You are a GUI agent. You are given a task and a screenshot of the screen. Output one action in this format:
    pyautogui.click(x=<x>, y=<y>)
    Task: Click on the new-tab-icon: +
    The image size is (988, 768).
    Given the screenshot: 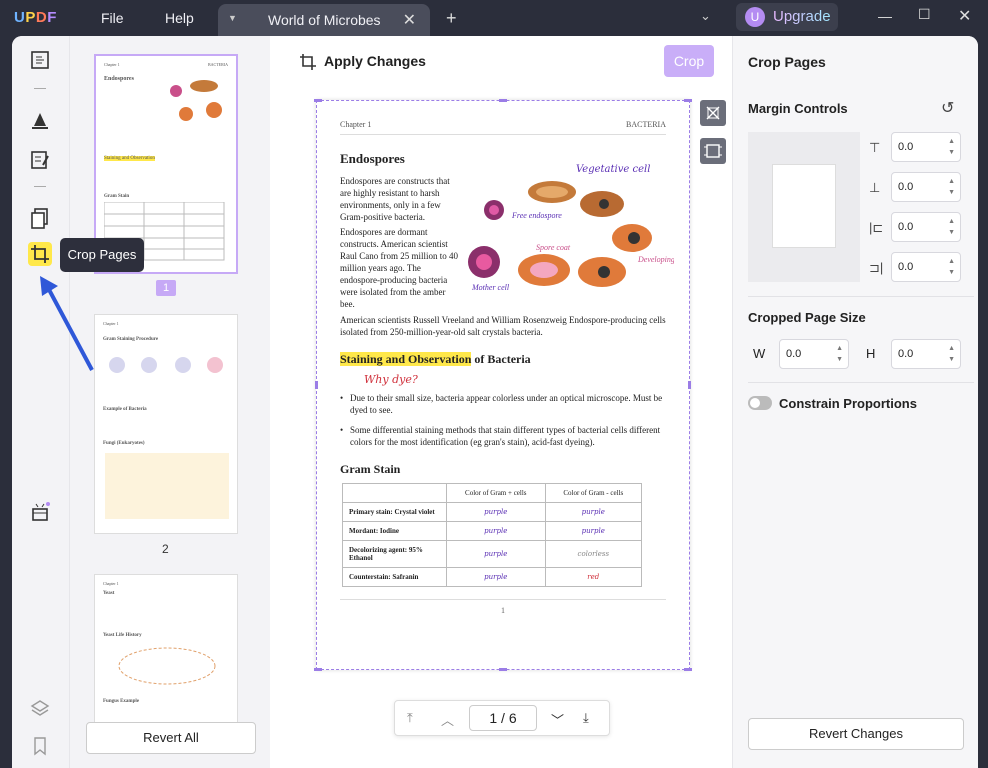 What is the action you would take?
    pyautogui.click(x=451, y=18)
    